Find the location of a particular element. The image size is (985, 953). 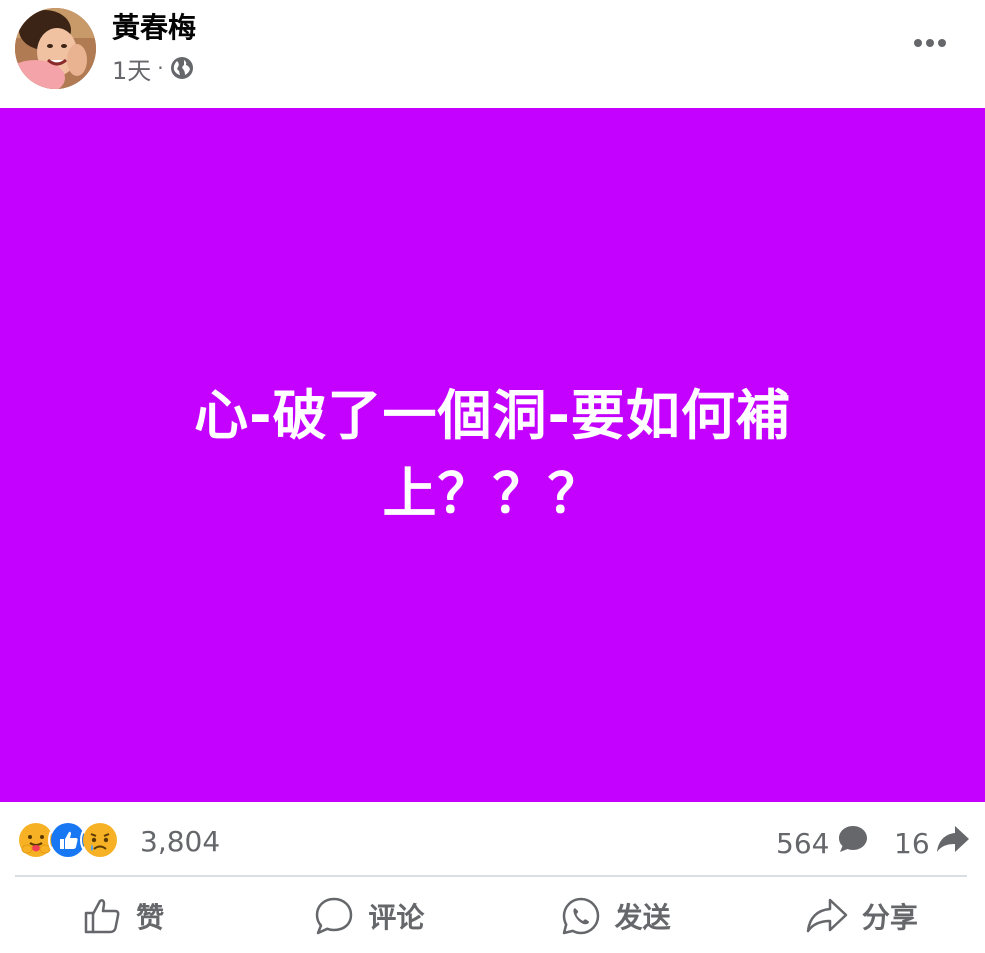

share-button: 分享 is located at coordinates (862, 915).